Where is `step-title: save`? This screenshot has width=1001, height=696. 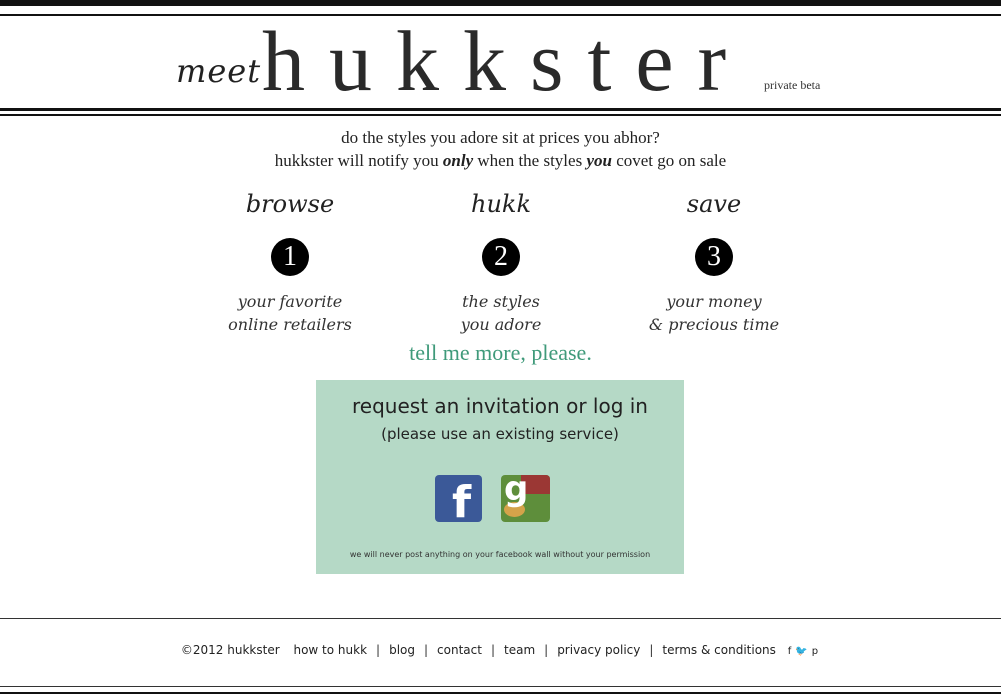
step-title: save is located at coordinates (714, 204).